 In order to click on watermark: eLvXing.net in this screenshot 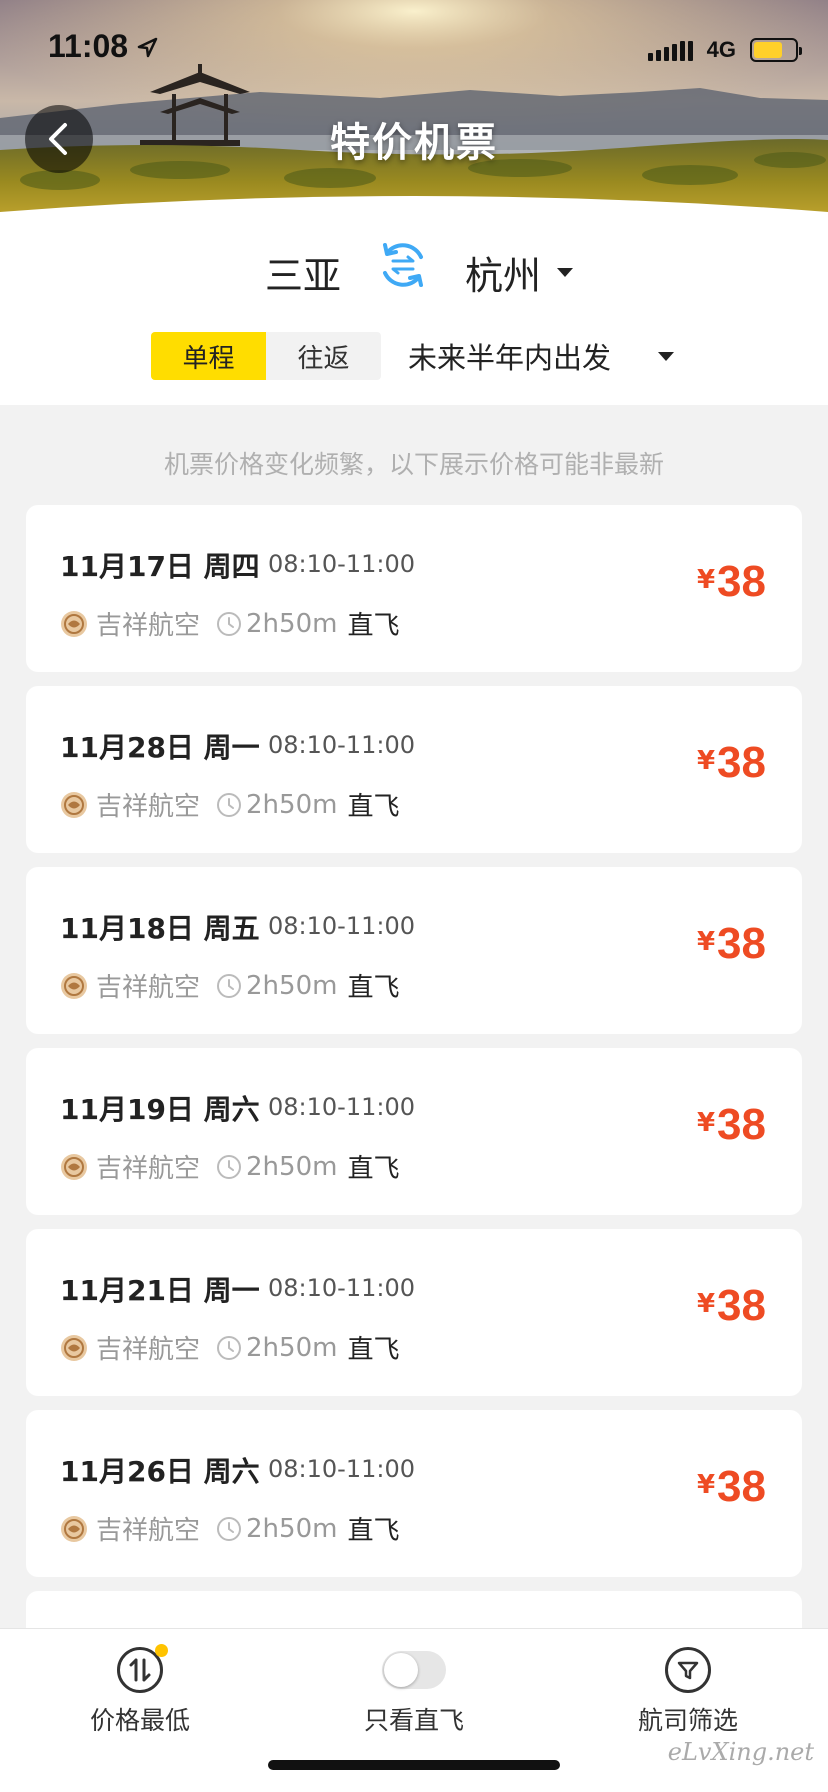, I will do `click(740, 1752)`.